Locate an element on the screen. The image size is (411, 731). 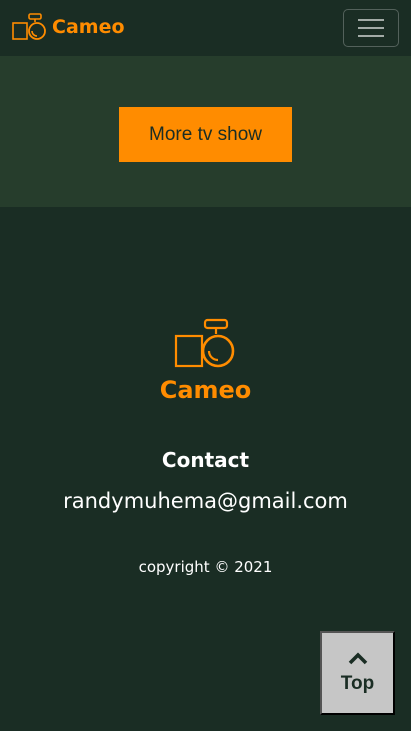
back-to-top-button: Top is located at coordinates (357, 673).